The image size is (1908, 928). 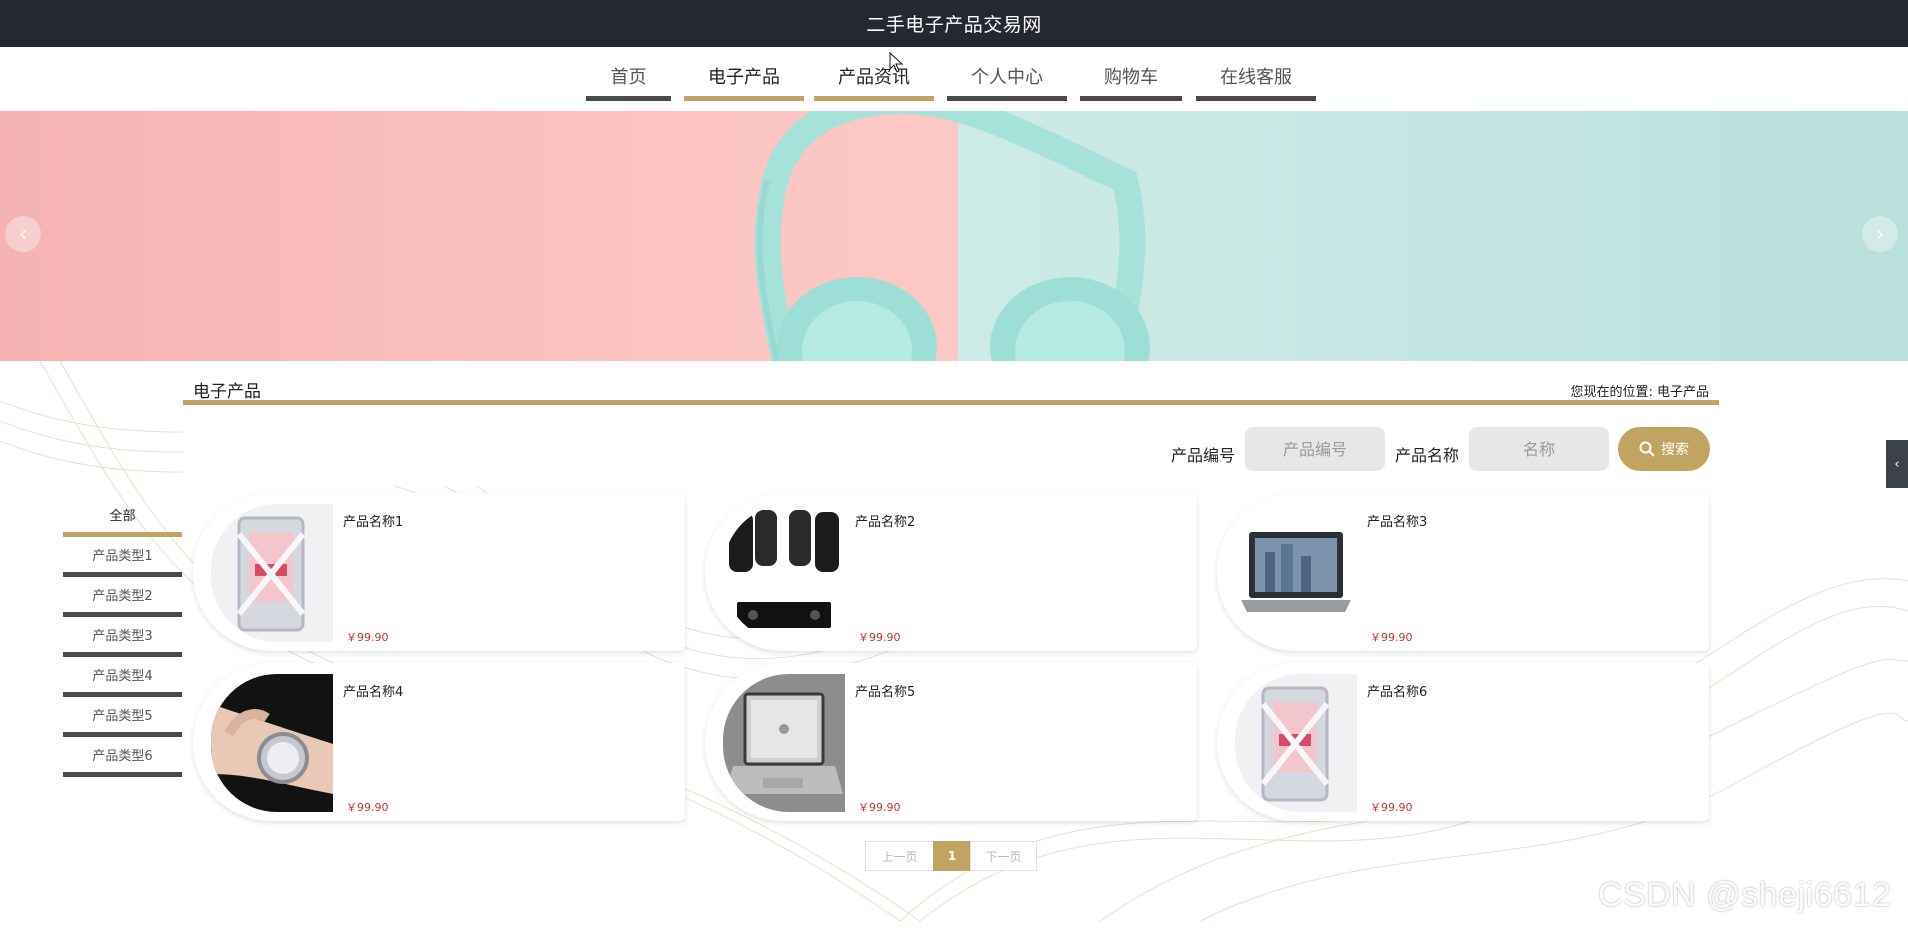 I want to click on side-panel-toggle: ‹, so click(x=1897, y=464).